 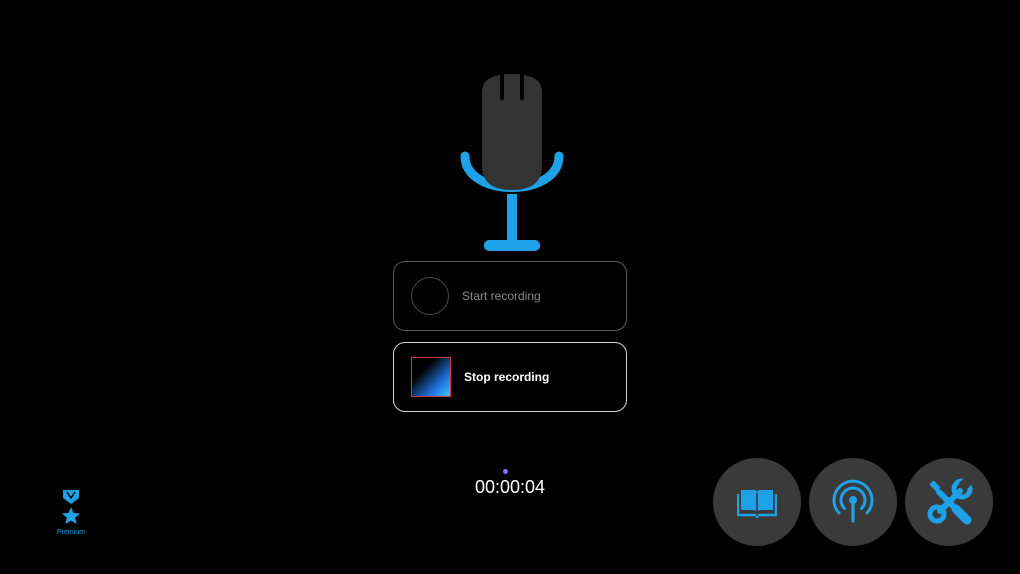 I want to click on stop-recording-label: Stop recording, so click(x=507, y=377).